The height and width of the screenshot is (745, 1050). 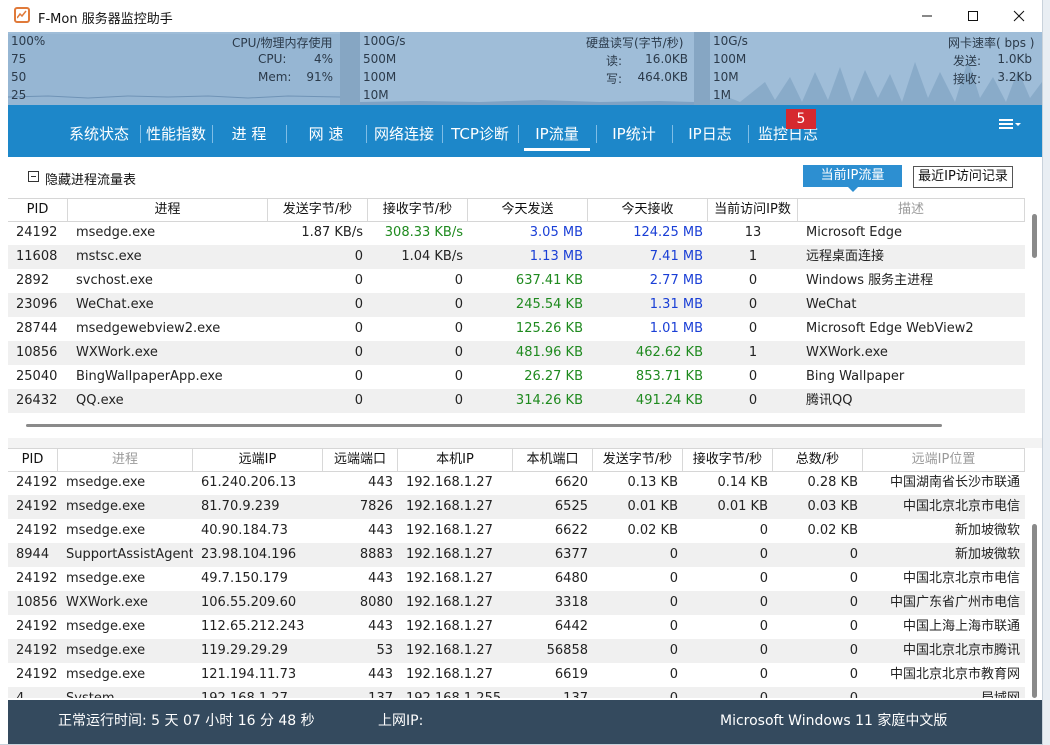 I want to click on tab-network-connections: 网络连接, so click(x=404, y=133).